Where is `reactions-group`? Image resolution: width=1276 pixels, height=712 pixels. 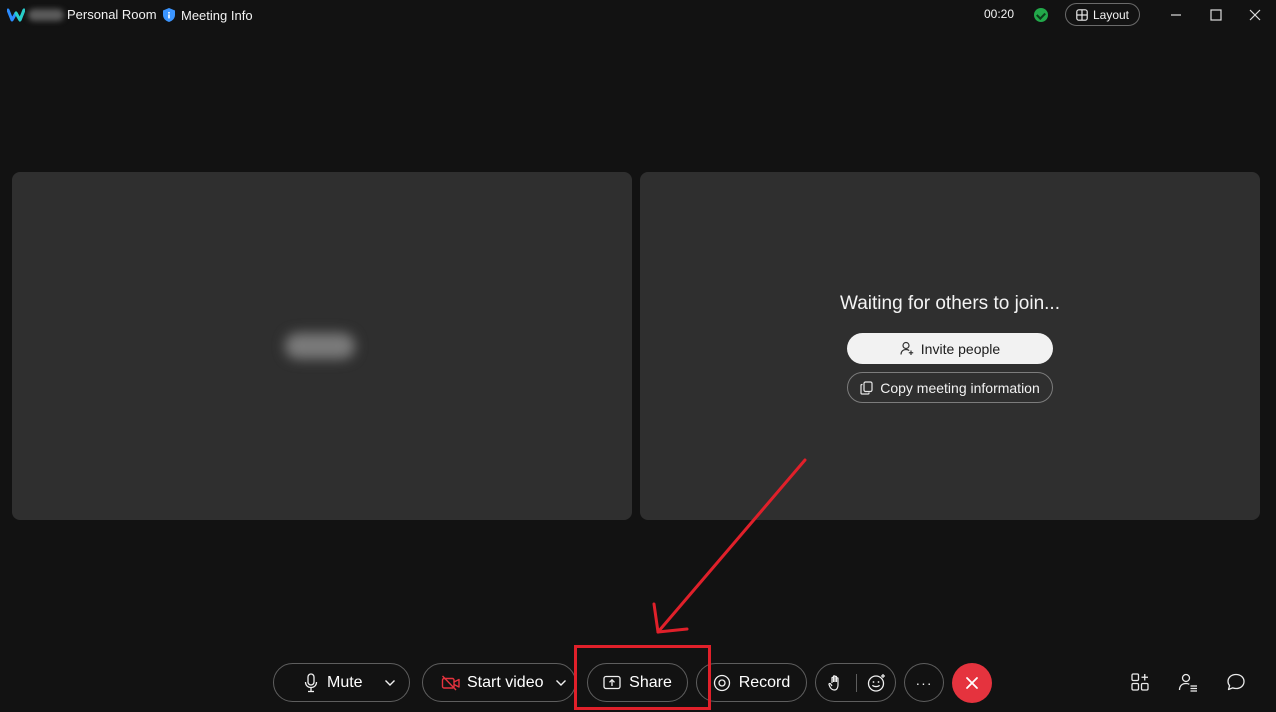
reactions-group is located at coordinates (855, 682).